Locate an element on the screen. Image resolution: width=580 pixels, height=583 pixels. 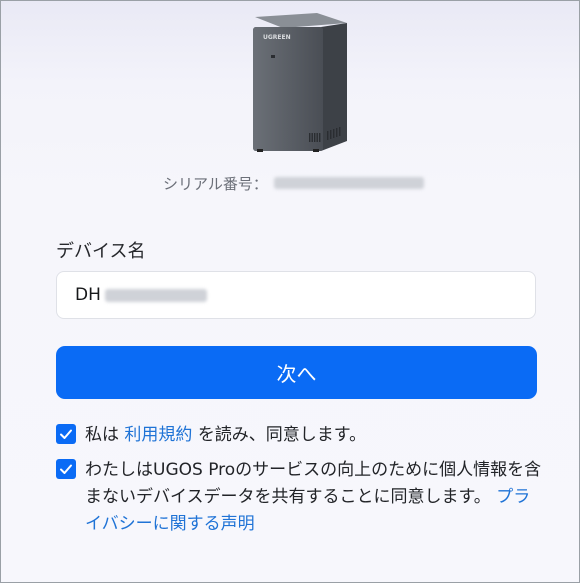
device-name-value: DH is located at coordinates (88, 295).